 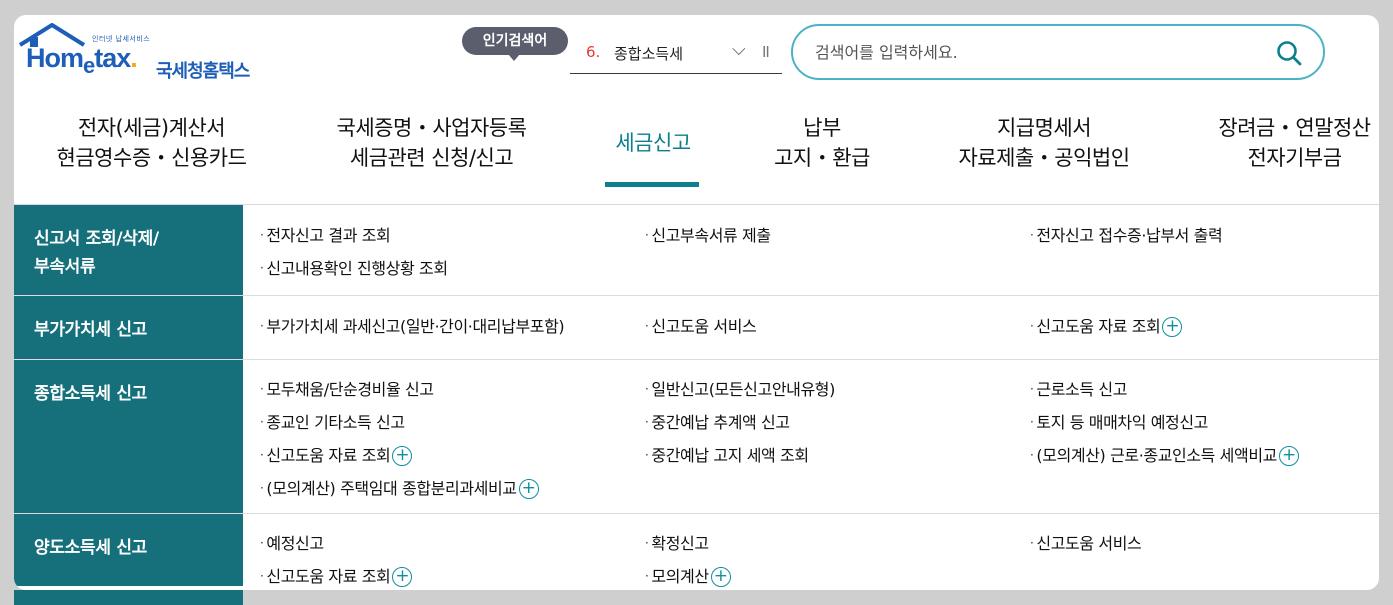 What do you see at coordinates (740, 388) in the screenshot?
I see `list-item: 일반신고(모든신고안내유형)` at bounding box center [740, 388].